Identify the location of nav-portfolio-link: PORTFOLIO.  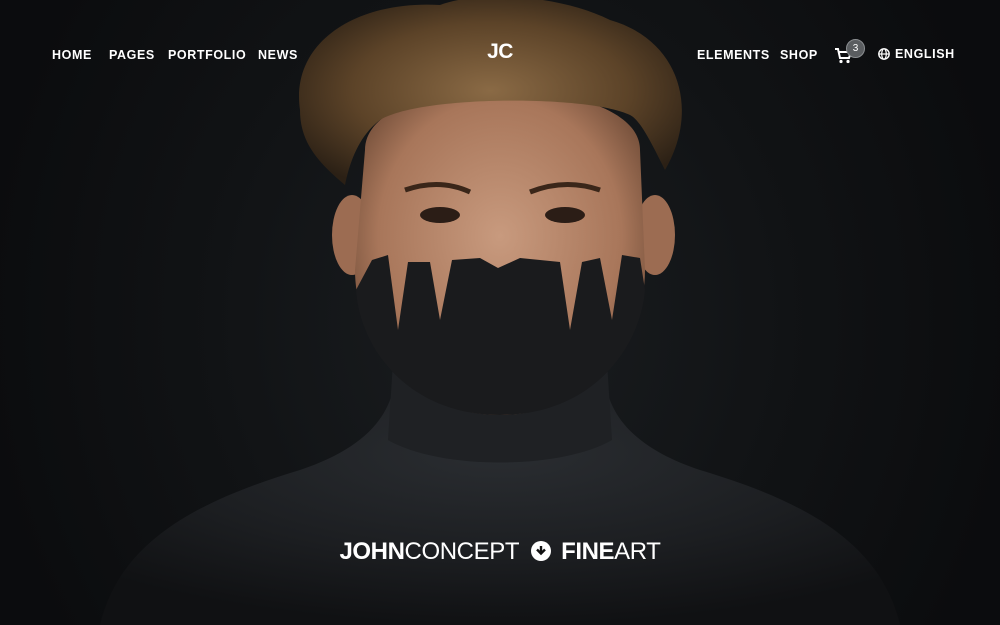
(207, 55).